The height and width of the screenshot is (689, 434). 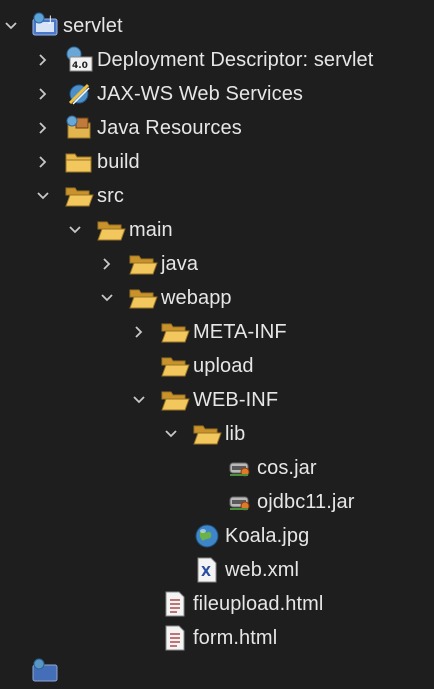 I want to click on web-services-icon, so click(x=79, y=94).